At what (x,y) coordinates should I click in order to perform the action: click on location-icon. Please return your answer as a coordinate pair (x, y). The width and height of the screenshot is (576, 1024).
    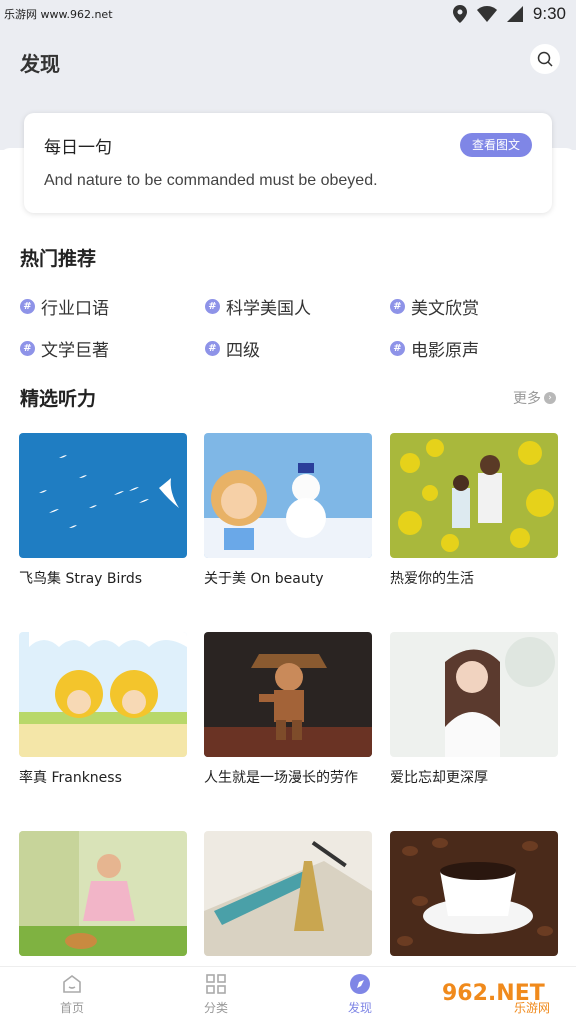
    Looking at the image, I should click on (459, 14).